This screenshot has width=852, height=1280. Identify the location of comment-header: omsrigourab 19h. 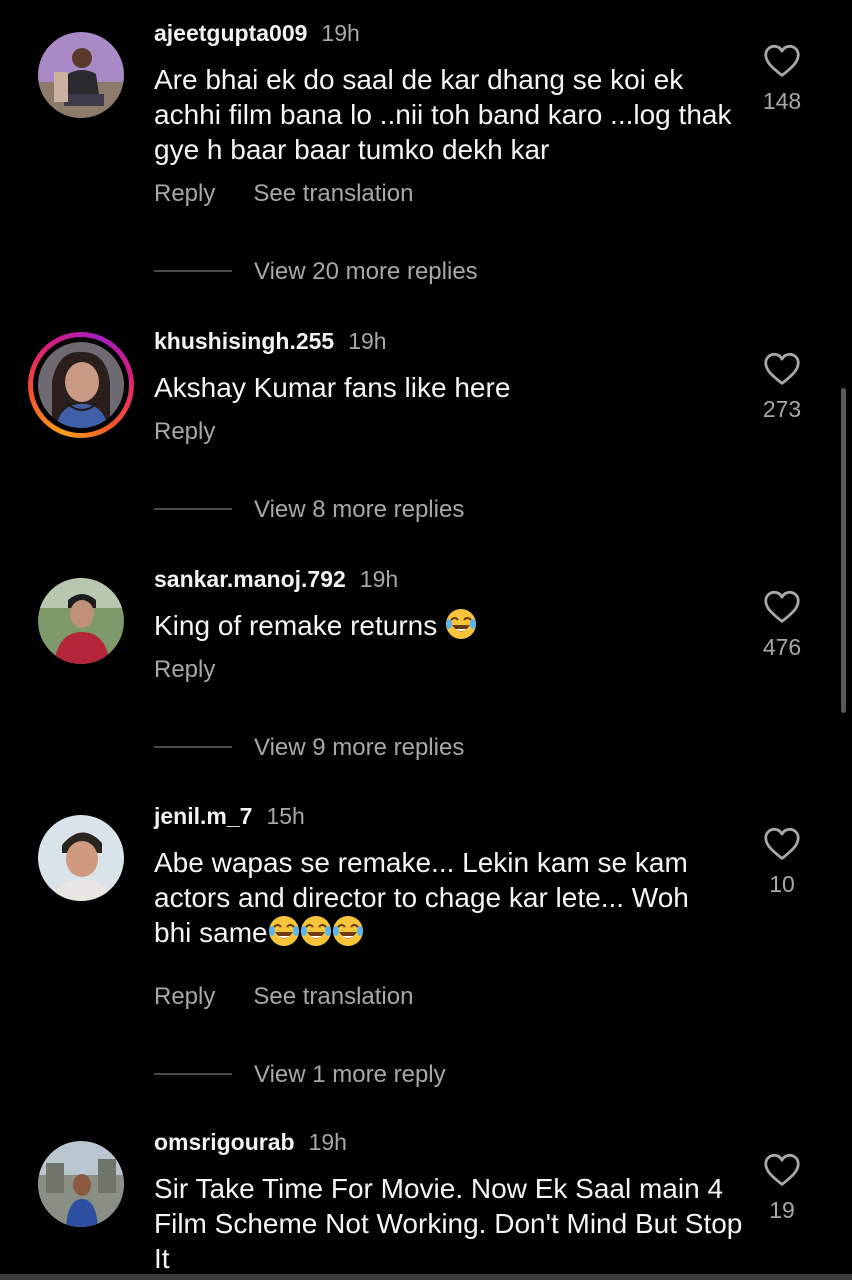
(250, 1142).